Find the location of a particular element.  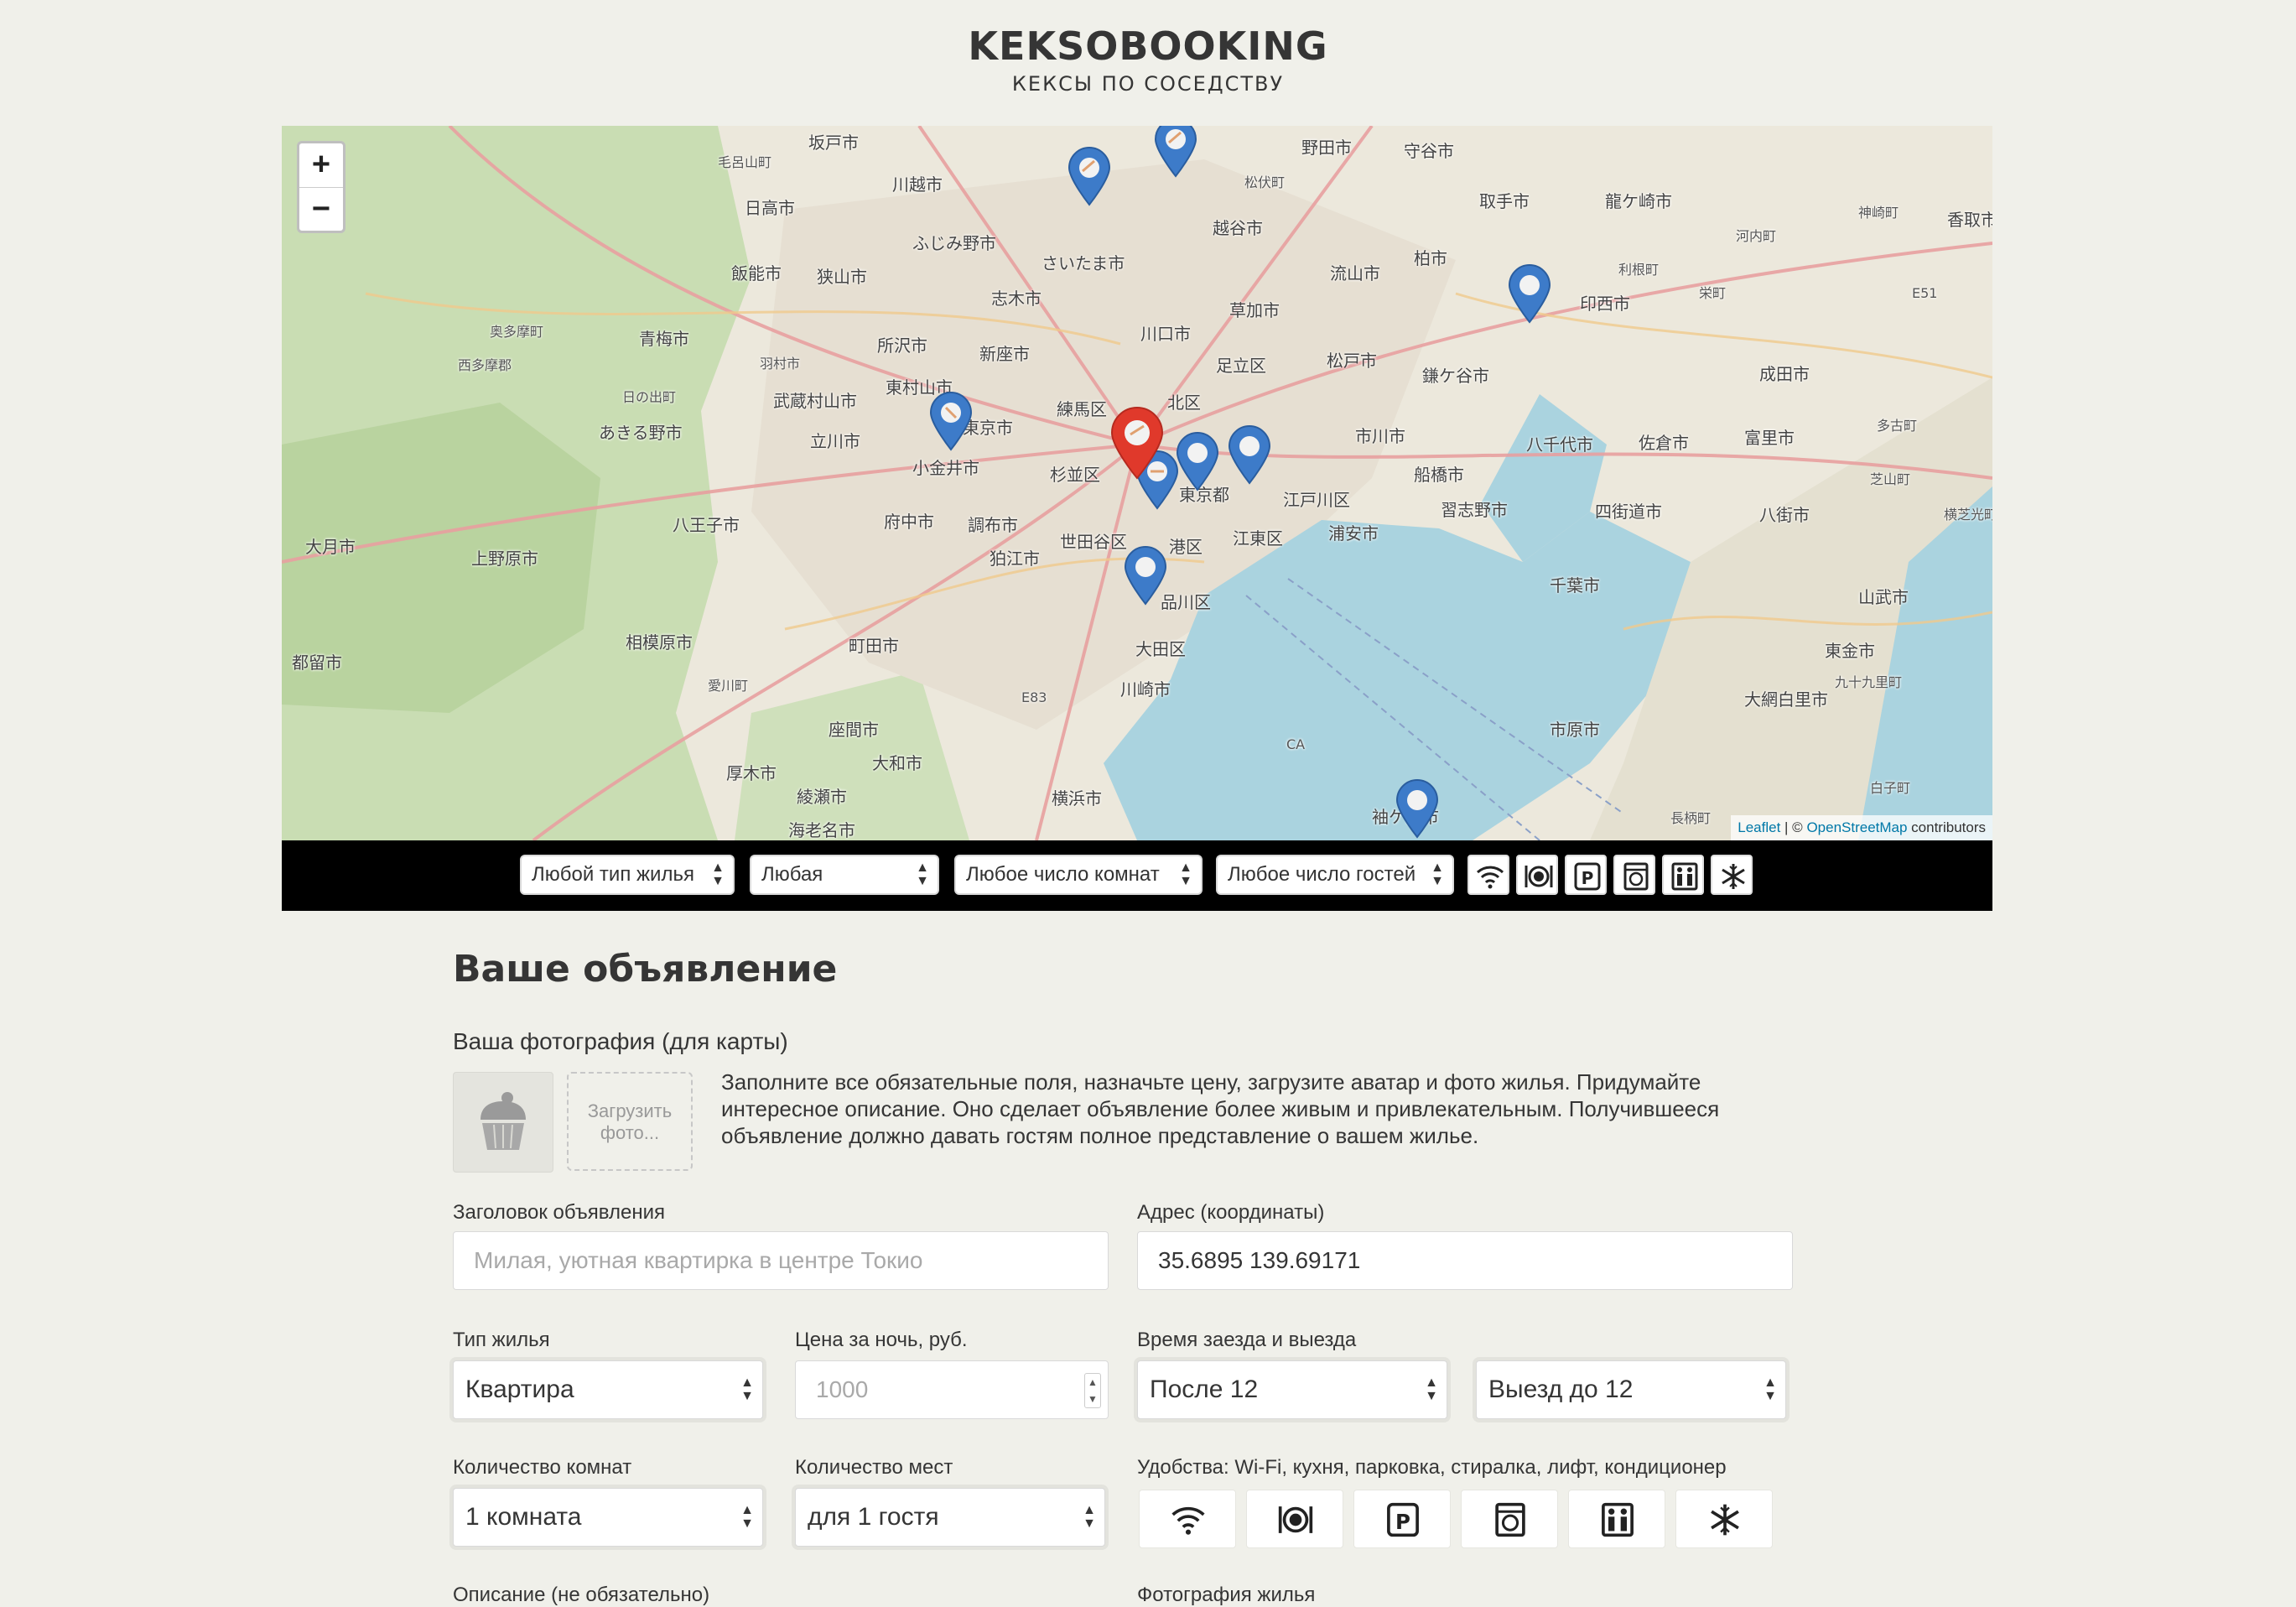

filter-kitchen is located at coordinates (1537, 875).